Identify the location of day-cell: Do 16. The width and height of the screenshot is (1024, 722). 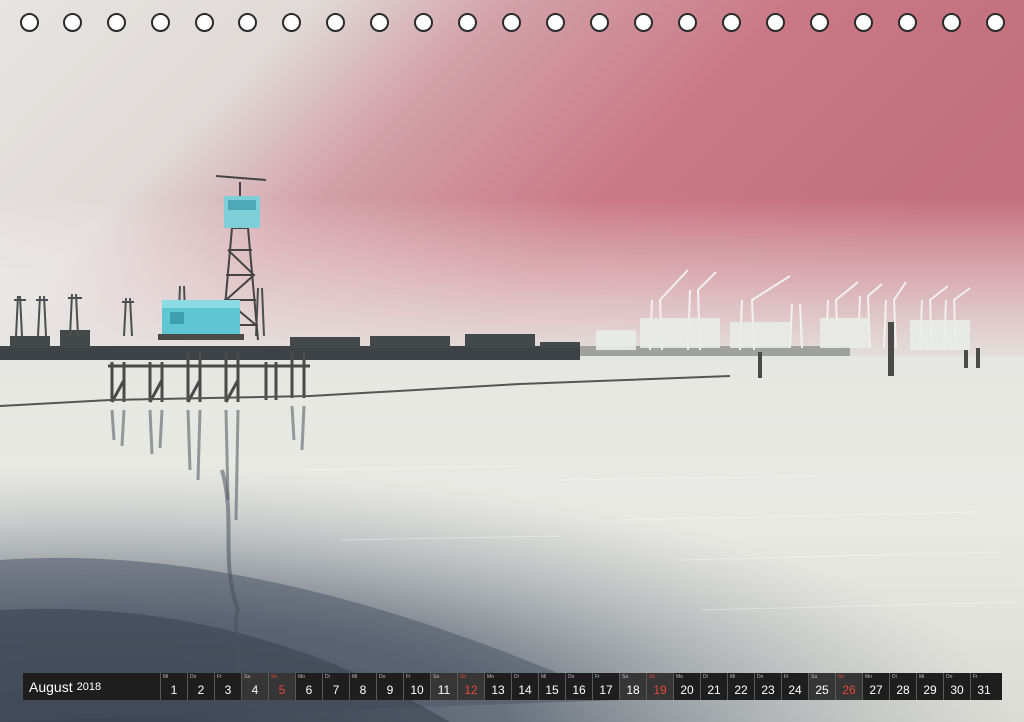
(578, 686).